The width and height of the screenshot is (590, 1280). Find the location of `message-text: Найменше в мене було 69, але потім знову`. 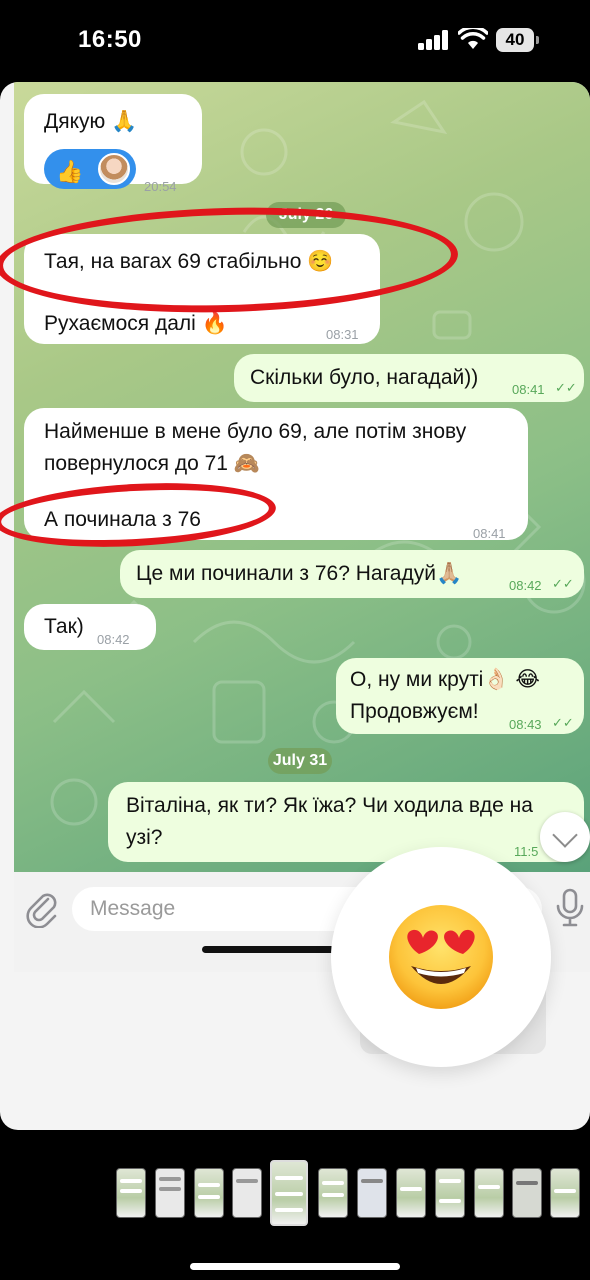

message-text: Найменше в мене було 69, але потім знову is located at coordinates (255, 431).